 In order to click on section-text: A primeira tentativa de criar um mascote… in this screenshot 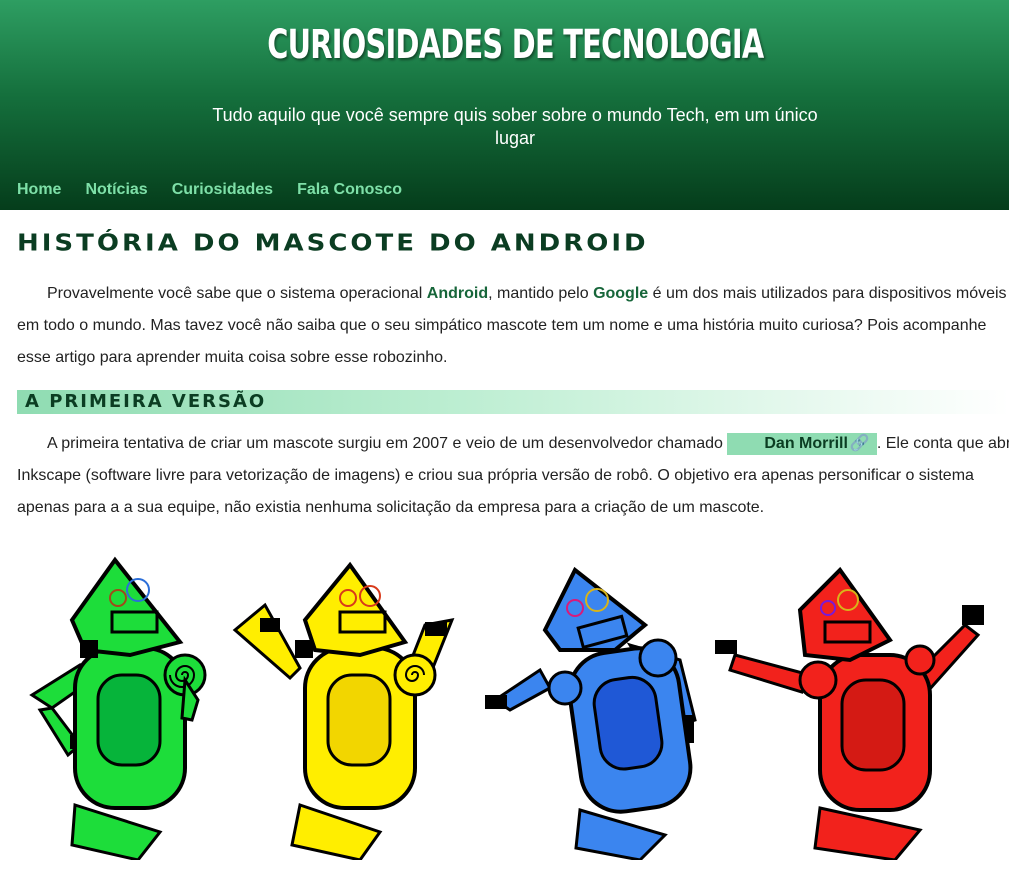, I will do `click(387, 443)`.